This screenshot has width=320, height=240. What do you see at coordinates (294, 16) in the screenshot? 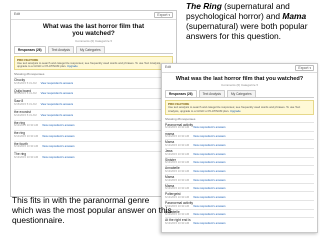
I see `caption-film-2: Mama` at bounding box center [294, 16].